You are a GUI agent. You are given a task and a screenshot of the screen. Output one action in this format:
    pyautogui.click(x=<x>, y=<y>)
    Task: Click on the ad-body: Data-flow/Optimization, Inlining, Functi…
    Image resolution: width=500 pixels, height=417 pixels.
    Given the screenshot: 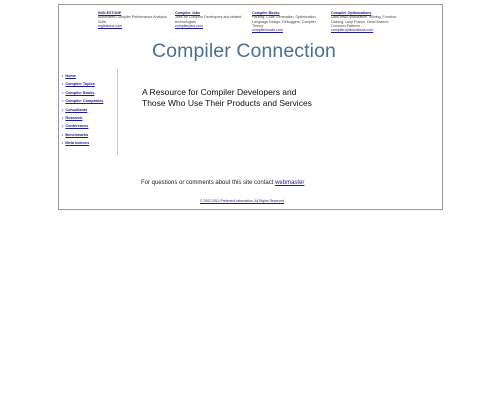 What is the action you would take?
    pyautogui.click(x=364, y=21)
    